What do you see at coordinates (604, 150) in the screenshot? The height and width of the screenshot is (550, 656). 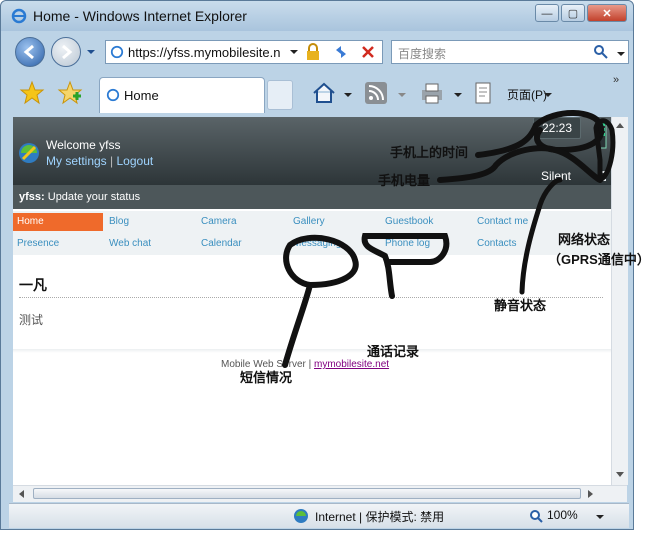 I see `annotation-stroke-network` at bounding box center [604, 150].